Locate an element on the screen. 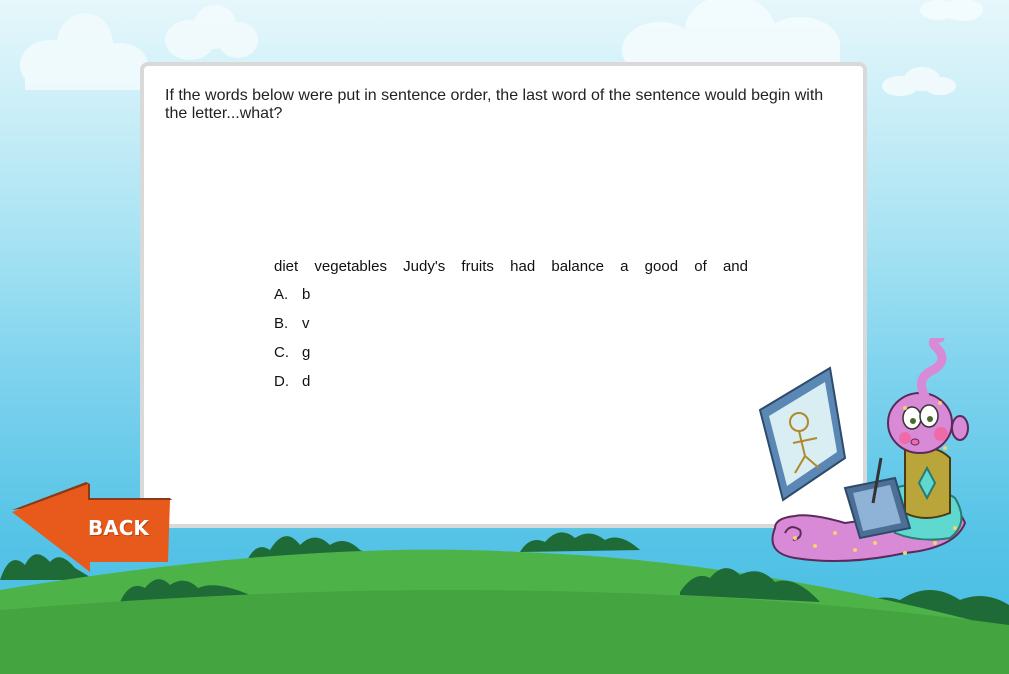 The width and height of the screenshot is (1009, 674). word: fruits is located at coordinates (477, 266).